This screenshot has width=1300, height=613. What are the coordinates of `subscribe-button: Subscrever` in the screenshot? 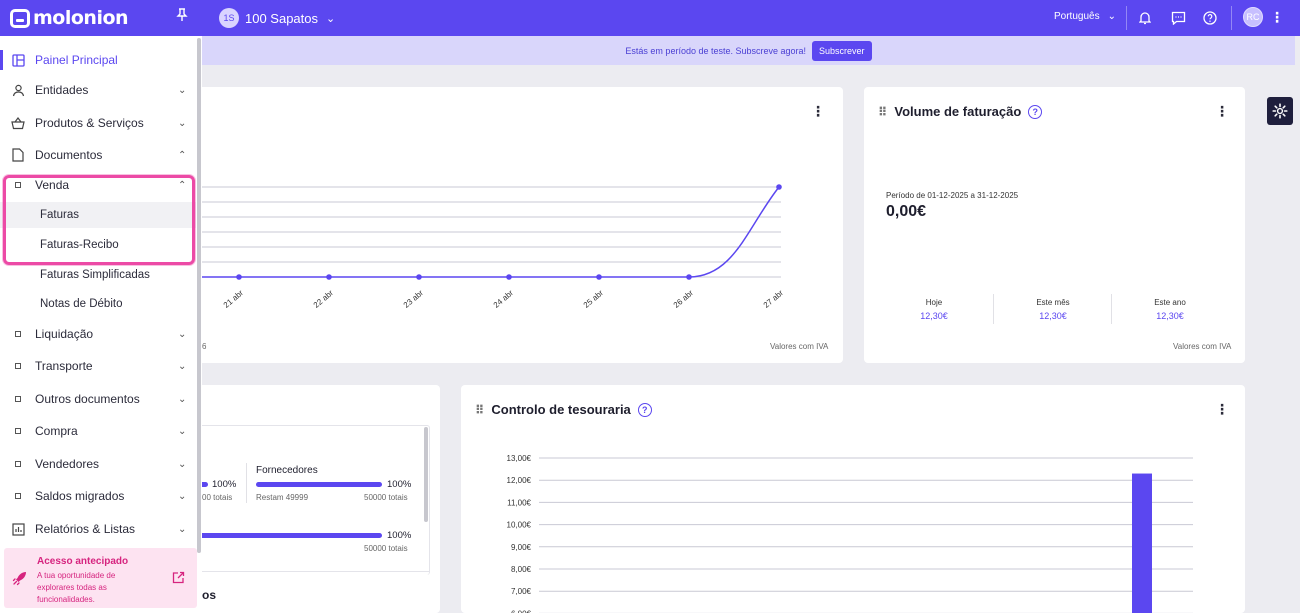 It's located at (842, 50).